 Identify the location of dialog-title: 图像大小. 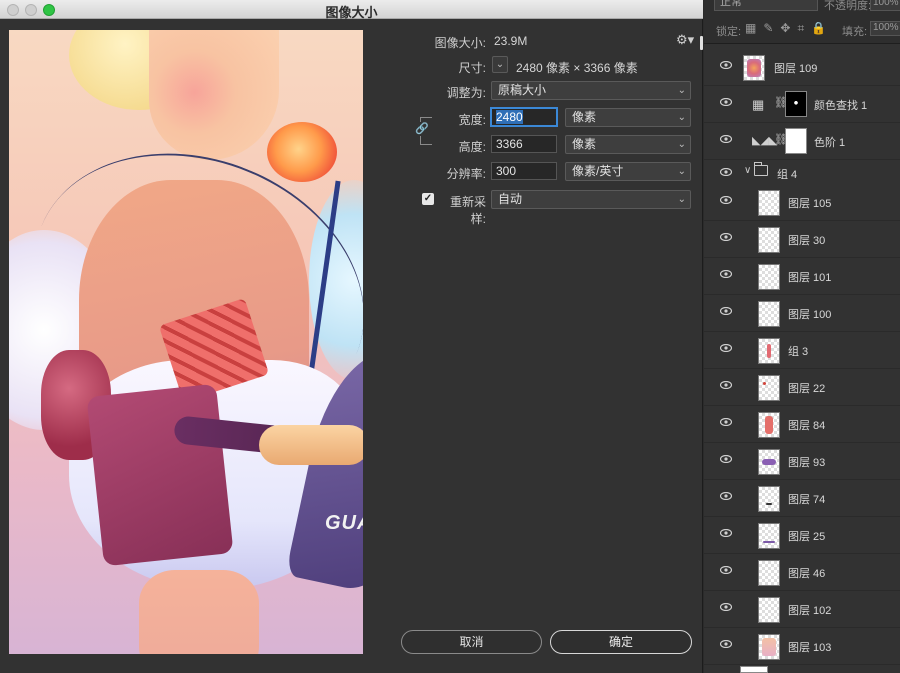
(351, 12).